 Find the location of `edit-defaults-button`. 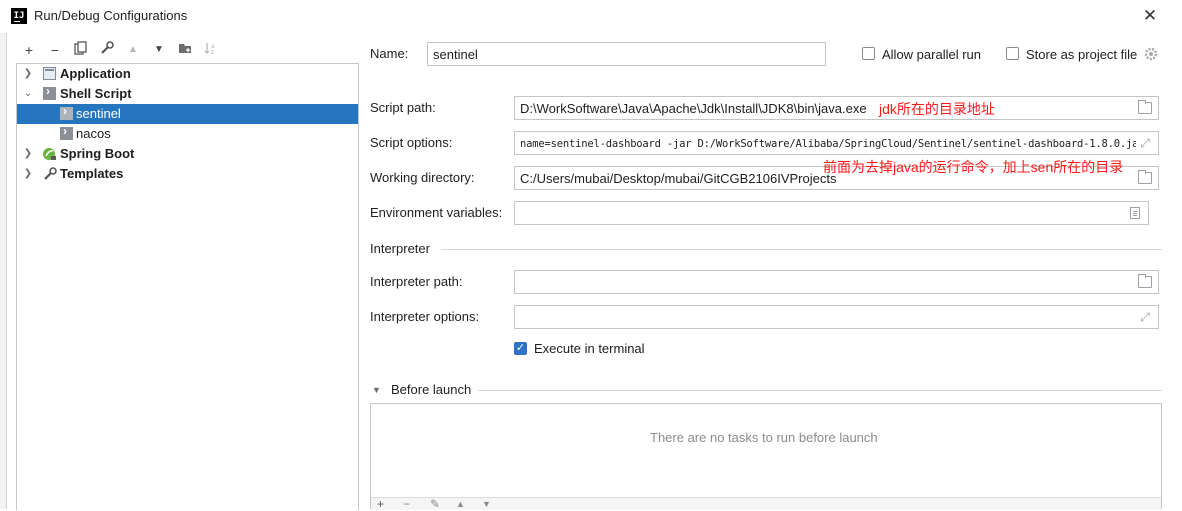

edit-defaults-button is located at coordinates (107, 50).